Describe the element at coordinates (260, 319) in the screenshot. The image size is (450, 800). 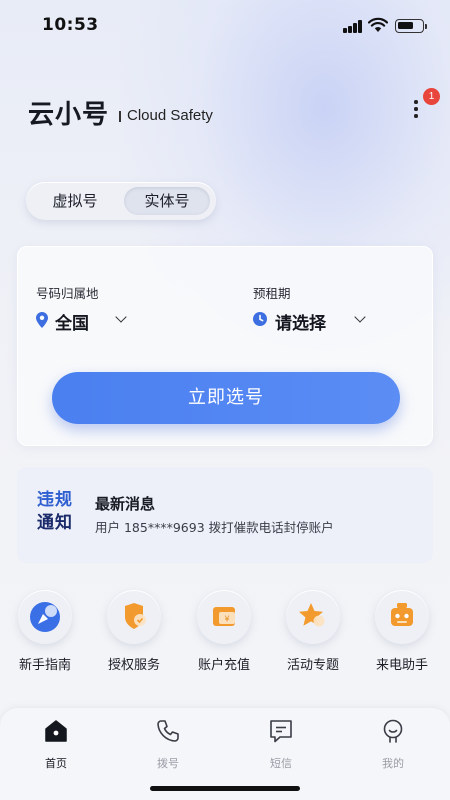
I see `clock-icon` at that location.